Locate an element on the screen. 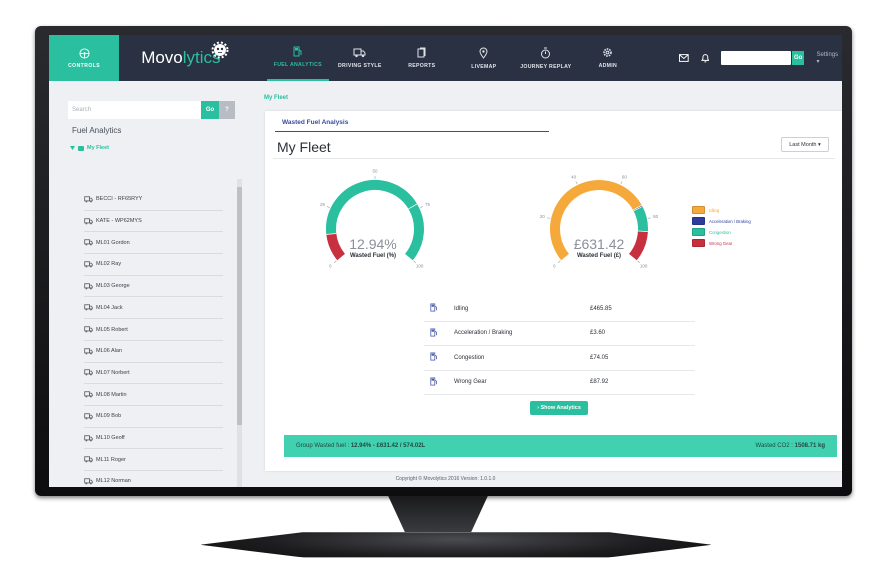 Image resolution: width=880 pixels, height=577 pixels. gauge-segment is located at coordinates (640, 219).